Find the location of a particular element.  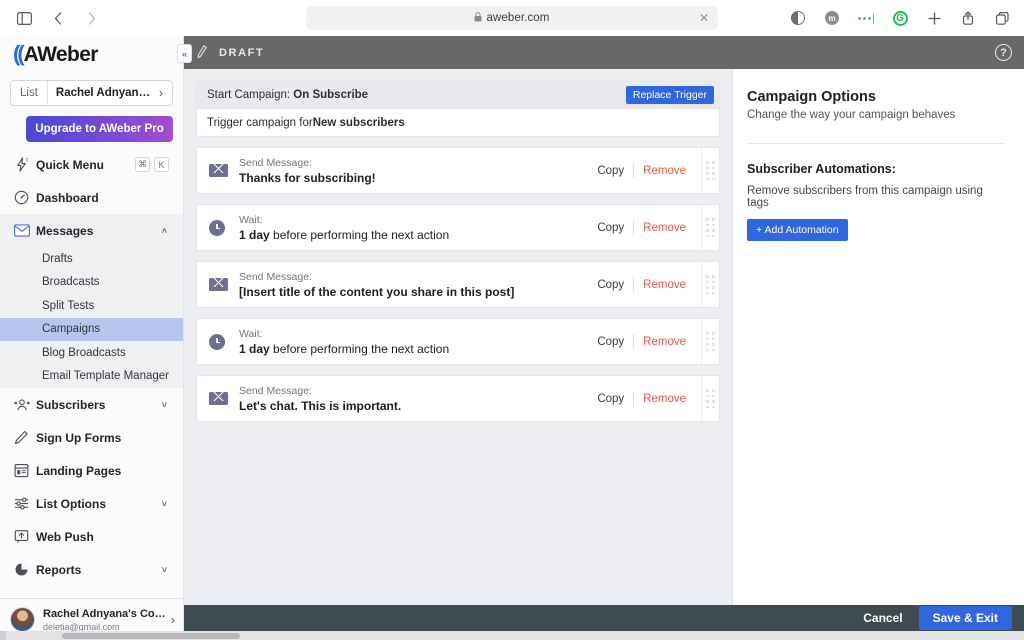

add-automation-button: + Add Automation is located at coordinates (797, 230).